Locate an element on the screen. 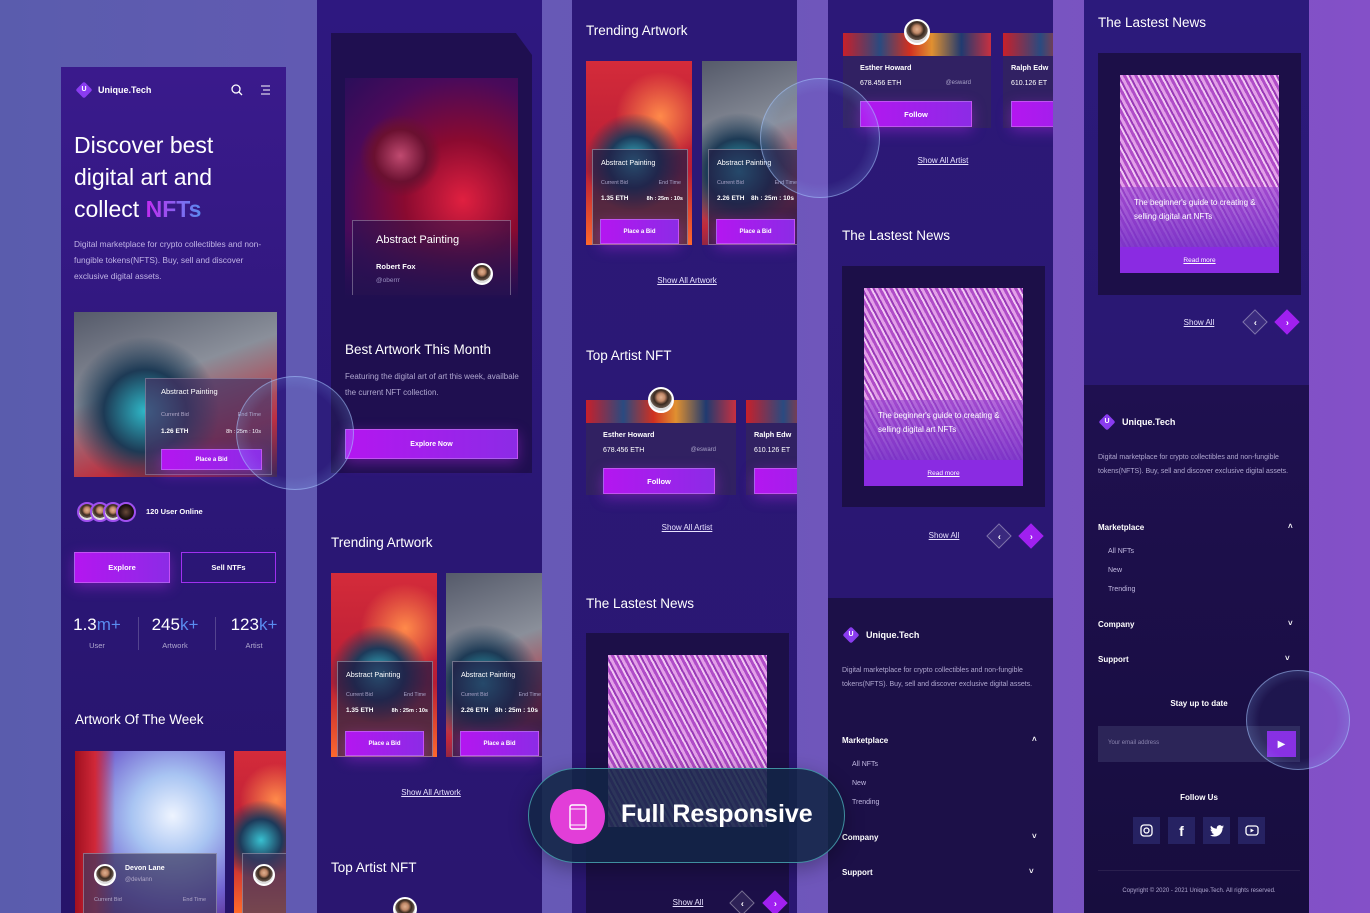  artist-name: Ralph Edw is located at coordinates (1030, 67).